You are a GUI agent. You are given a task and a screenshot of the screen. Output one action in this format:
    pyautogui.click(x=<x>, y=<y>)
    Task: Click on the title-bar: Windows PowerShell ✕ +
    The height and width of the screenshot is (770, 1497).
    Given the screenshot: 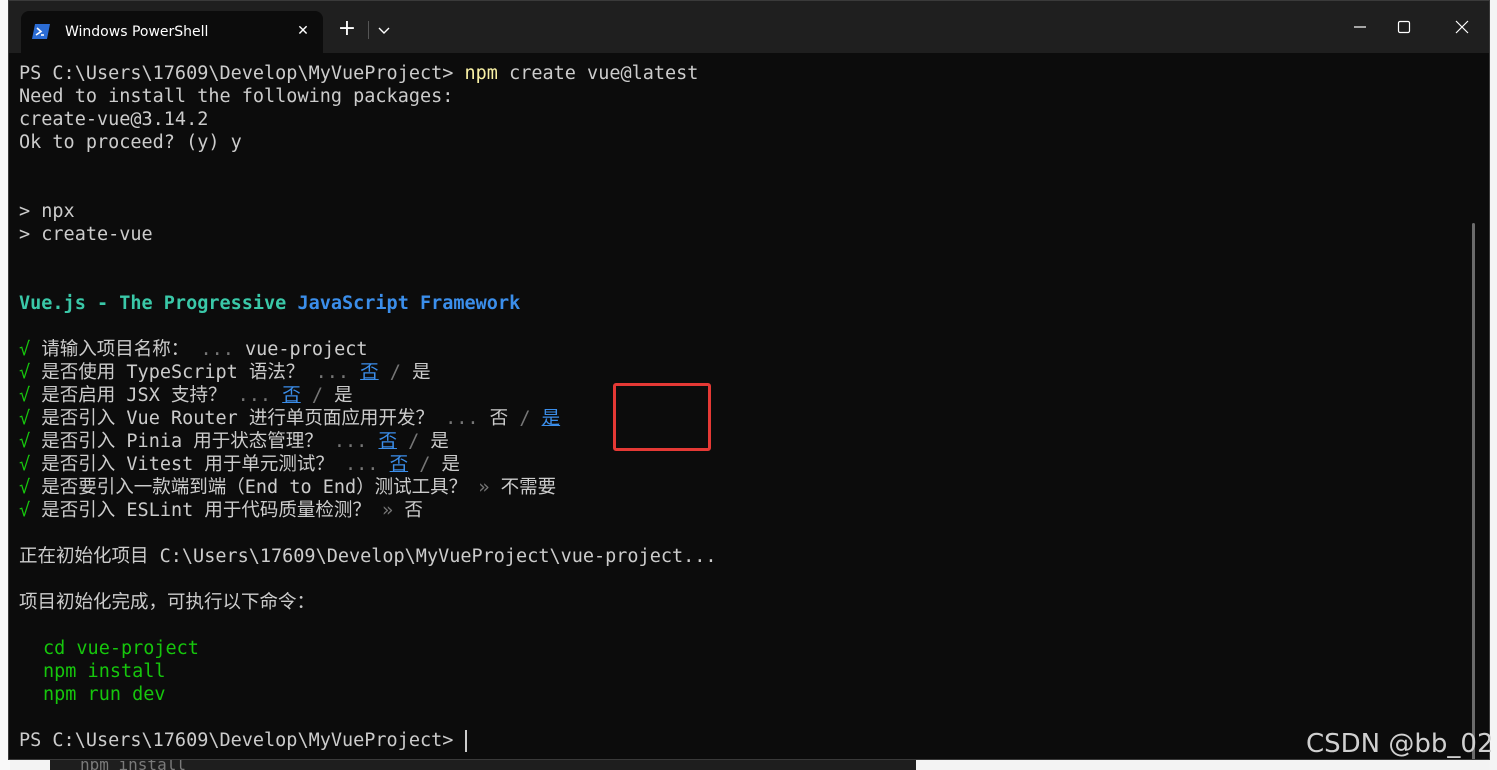 What is the action you would take?
    pyautogui.click(x=749, y=27)
    